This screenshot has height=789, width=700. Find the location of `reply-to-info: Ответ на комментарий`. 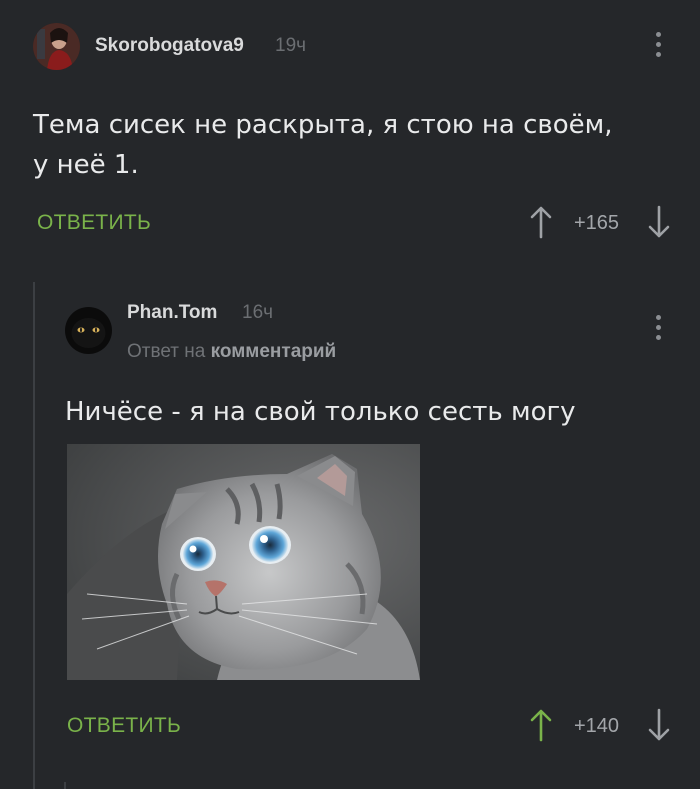

reply-to-info: Ответ на комментарий is located at coordinates (231, 352).